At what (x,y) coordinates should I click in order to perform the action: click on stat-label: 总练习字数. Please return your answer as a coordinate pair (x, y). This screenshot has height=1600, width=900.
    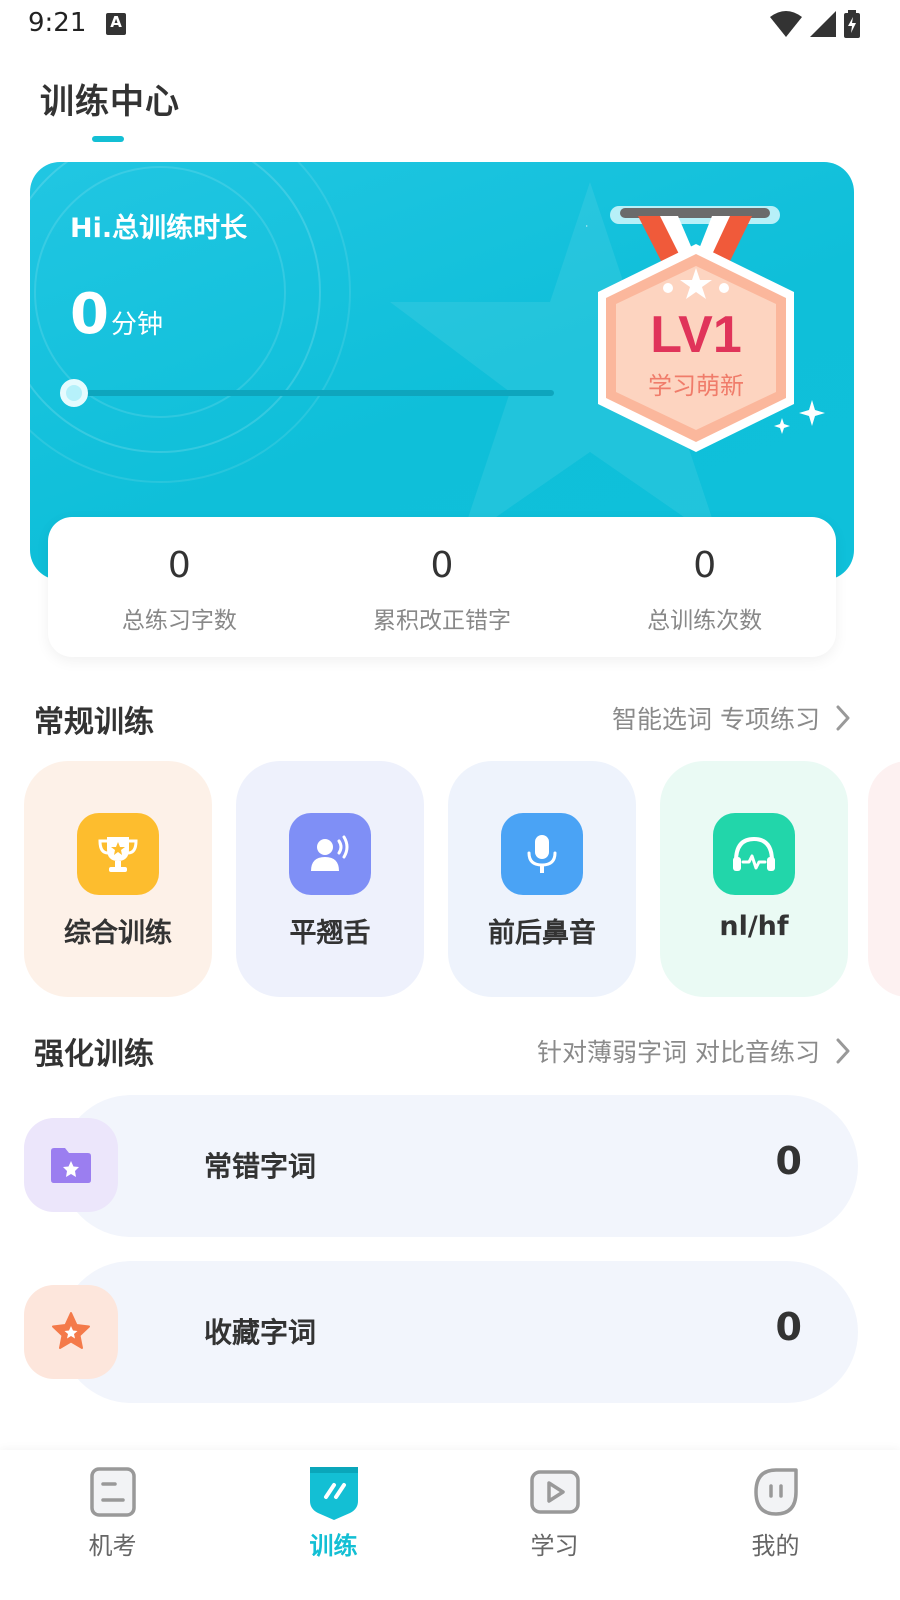
    Looking at the image, I should click on (179, 621).